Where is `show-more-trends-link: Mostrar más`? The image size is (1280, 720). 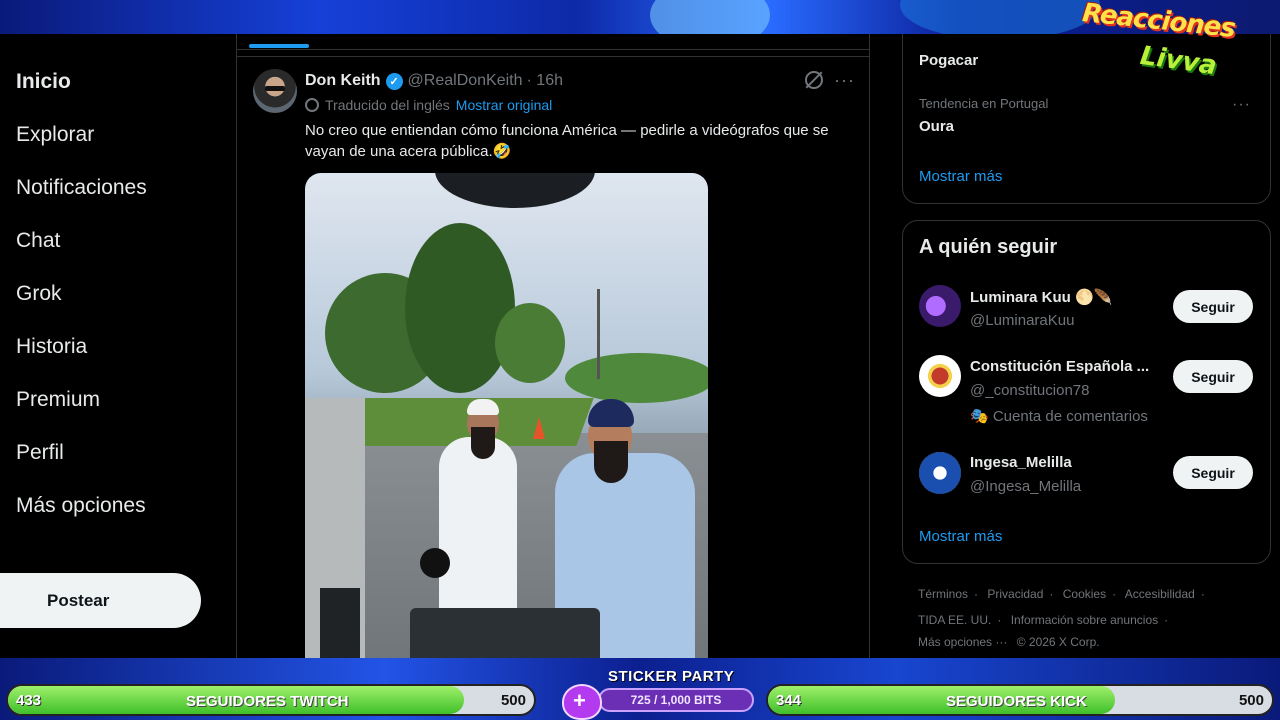 show-more-trends-link: Mostrar más is located at coordinates (960, 176).